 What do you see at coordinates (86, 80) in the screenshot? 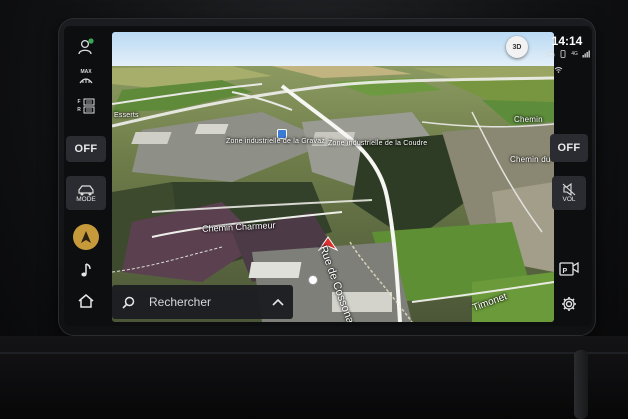
I see `defrost-icon` at bounding box center [86, 80].